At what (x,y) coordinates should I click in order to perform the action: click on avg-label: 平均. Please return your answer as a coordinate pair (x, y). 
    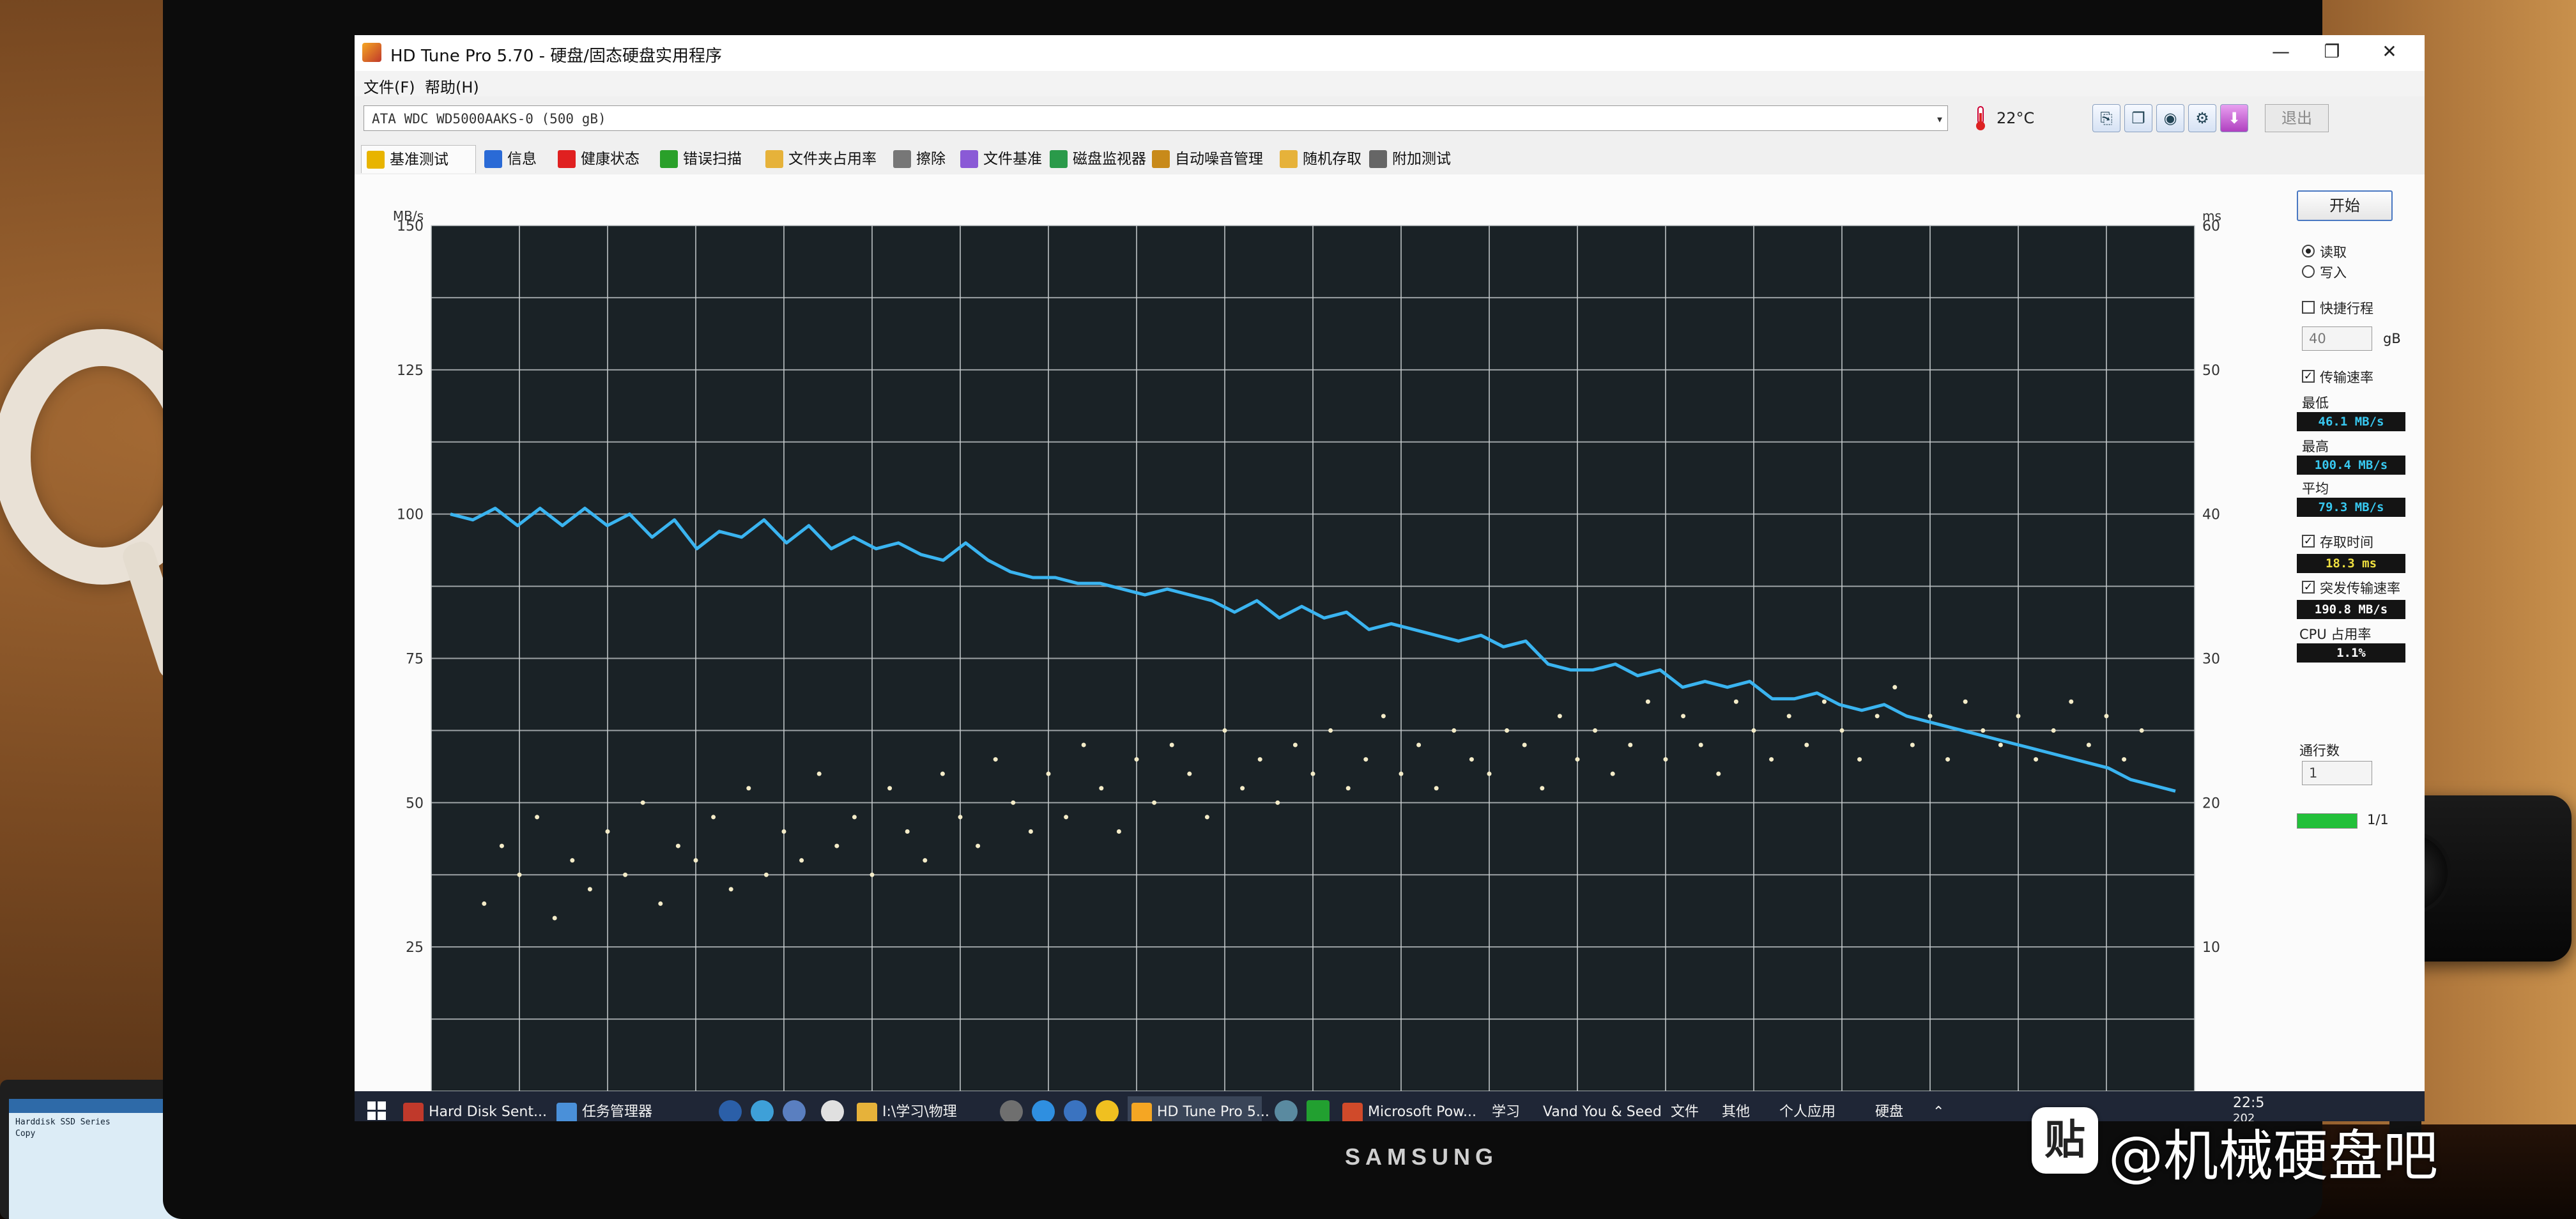
    Looking at the image, I should click on (2315, 488).